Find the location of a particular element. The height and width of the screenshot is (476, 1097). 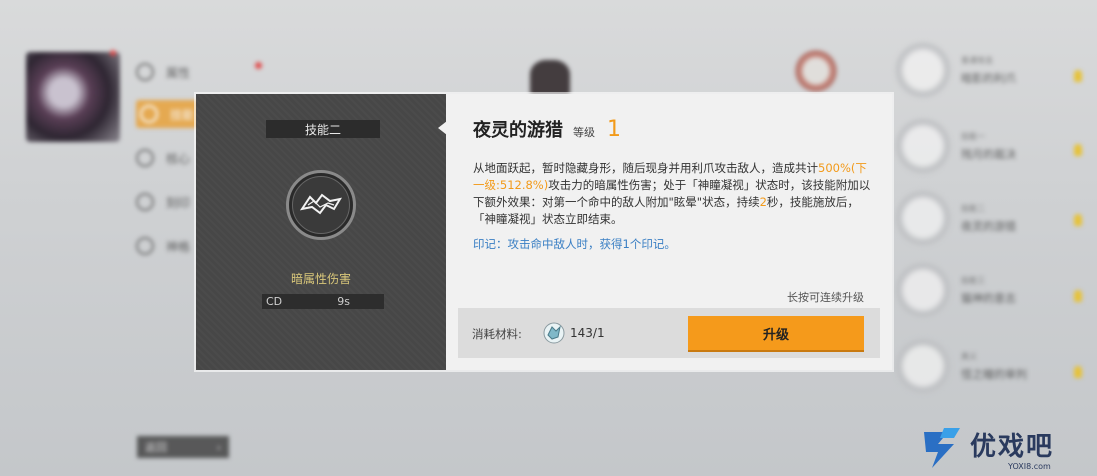

attribute-icon is located at coordinates (145, 72).